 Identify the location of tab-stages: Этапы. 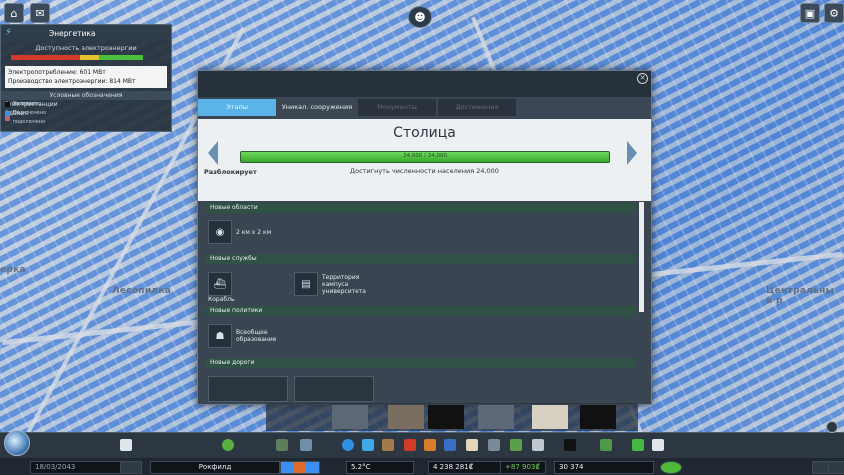
(237, 107).